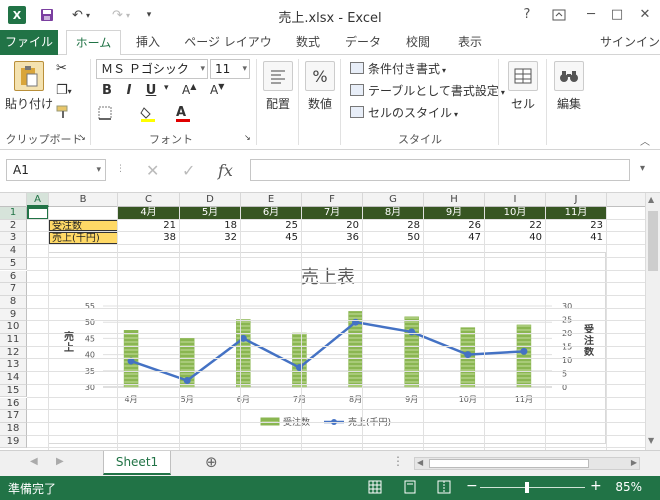 Image resolution: width=660 pixels, height=500 pixels. I want to click on next-sheet-icon: ▶, so click(60, 461).